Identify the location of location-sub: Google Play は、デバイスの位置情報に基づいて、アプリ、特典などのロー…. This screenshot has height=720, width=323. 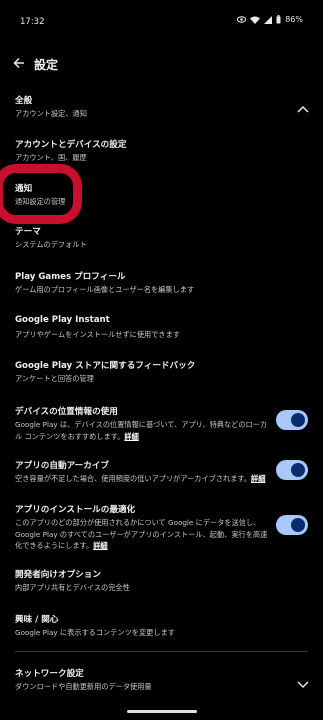
(141, 430).